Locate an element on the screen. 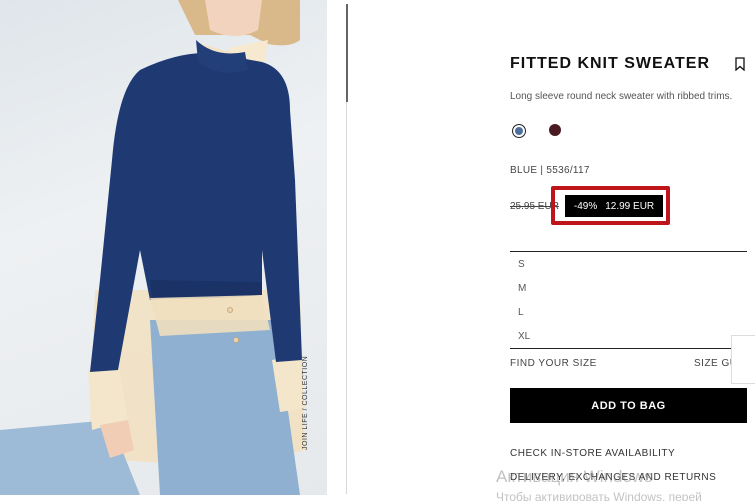 Image resolution: width=755 pixels, height=501 pixels. color-and-code: BLUE | 5536/117 is located at coordinates (550, 170).